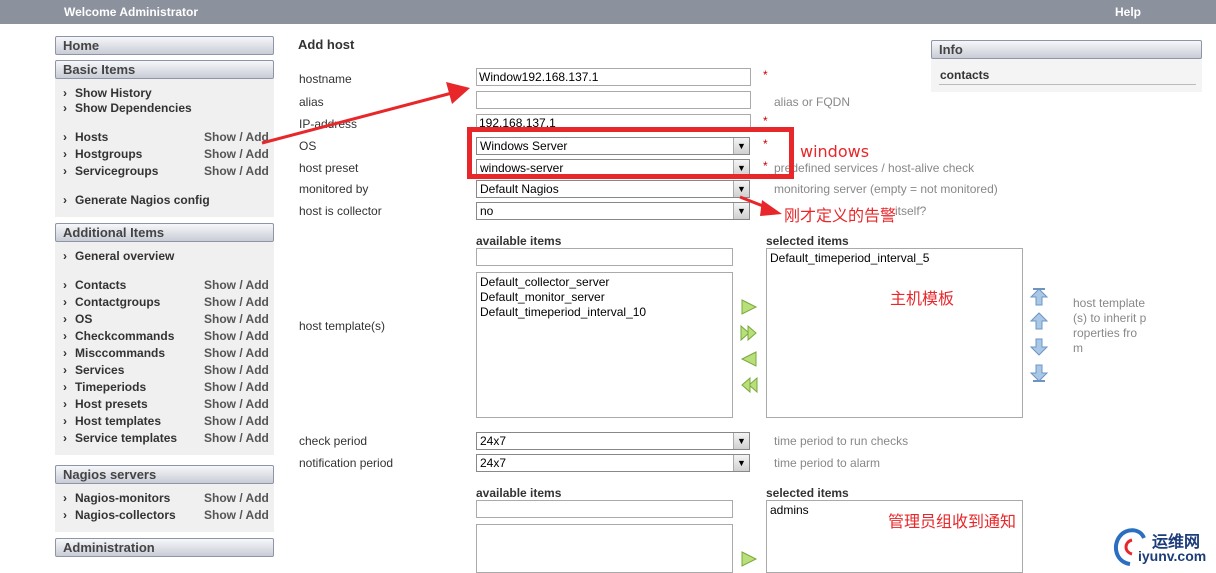 Image resolution: width=1216 pixels, height=573 pixels. Describe the element at coordinates (604, 297) in the screenshot. I see `list-item: Default_monitor_server` at that location.